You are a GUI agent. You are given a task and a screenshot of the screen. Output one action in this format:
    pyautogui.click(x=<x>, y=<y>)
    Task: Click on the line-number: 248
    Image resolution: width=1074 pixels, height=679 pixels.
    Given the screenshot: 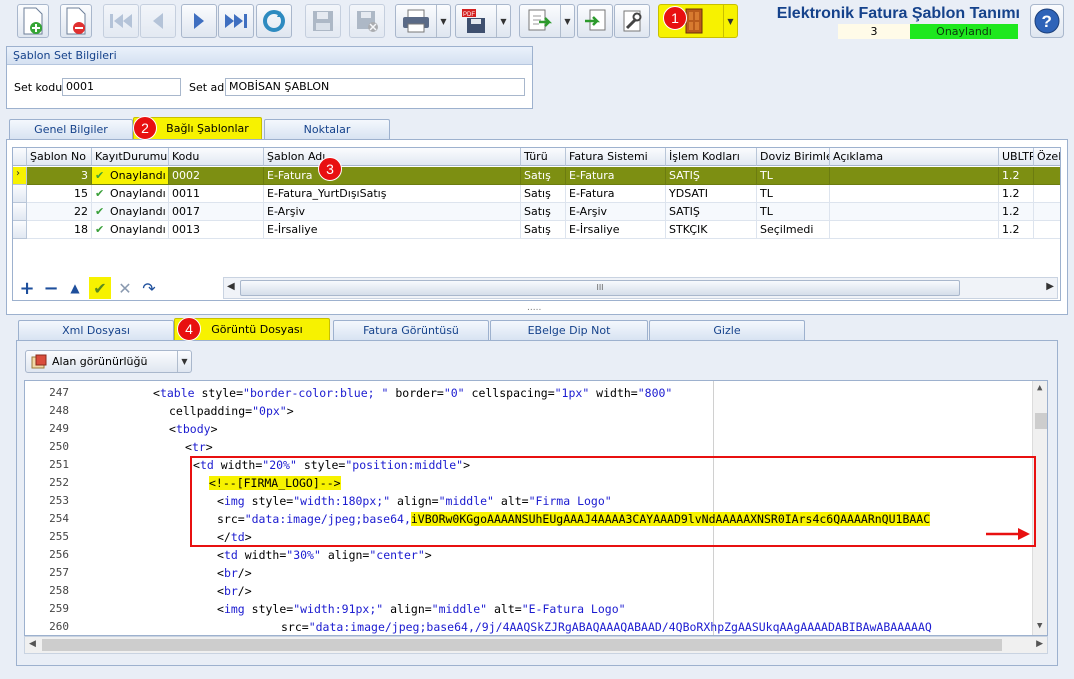 What is the action you would take?
    pyautogui.click(x=59, y=410)
    